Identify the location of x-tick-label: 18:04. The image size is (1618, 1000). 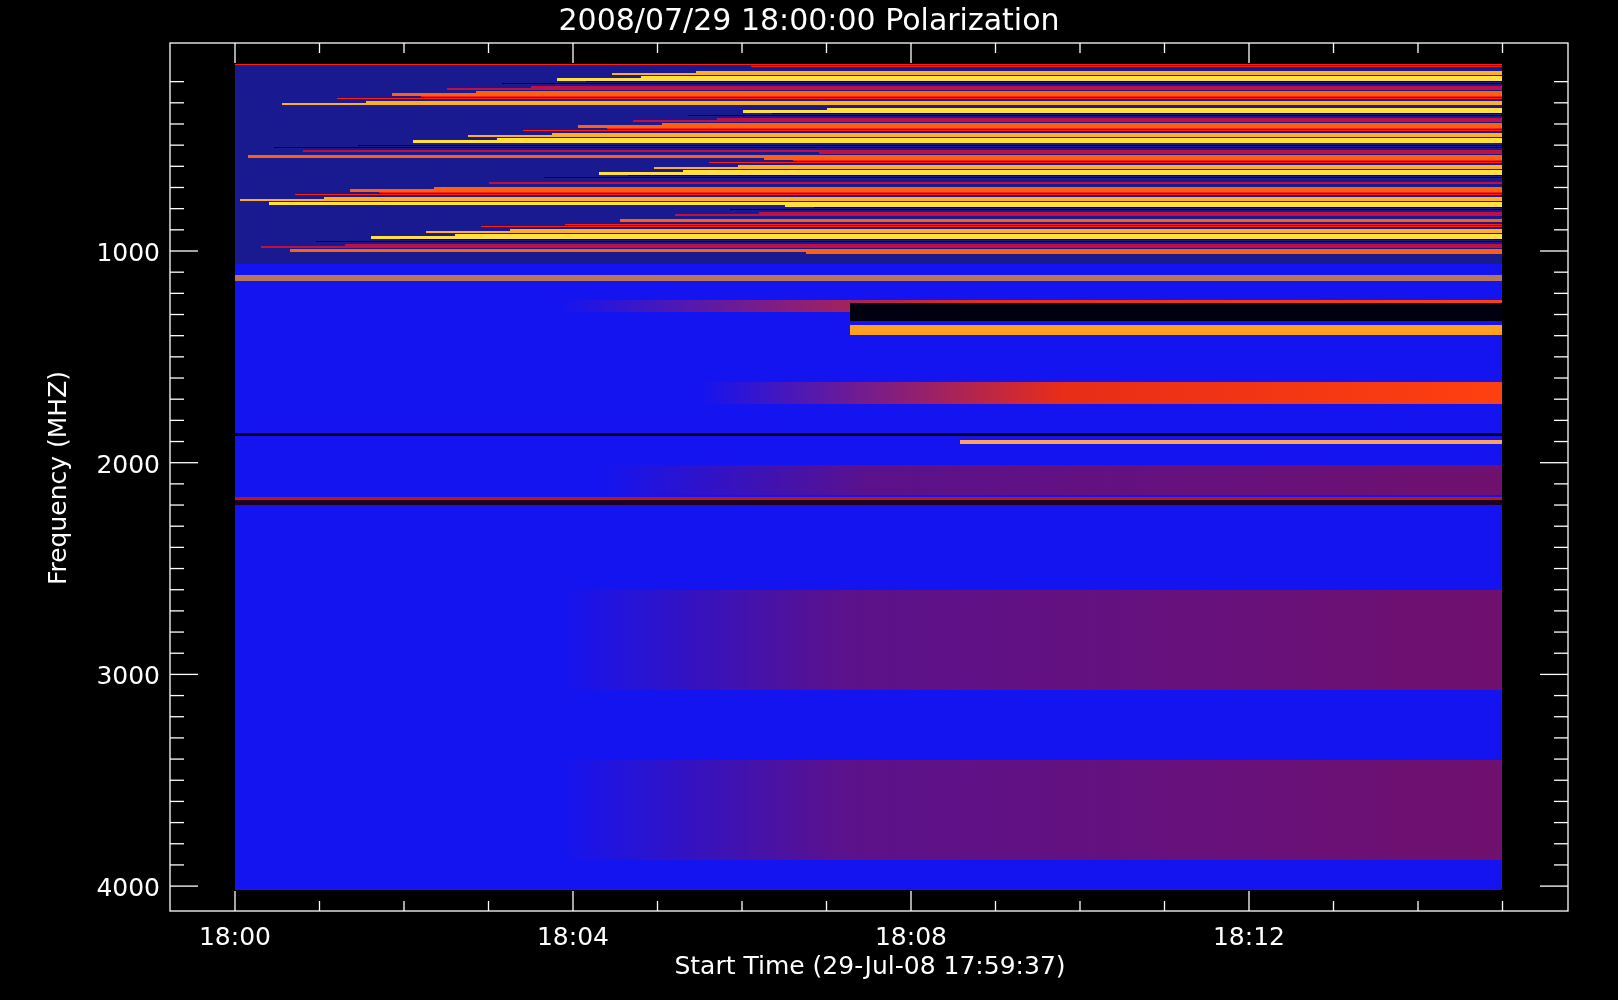
(573, 936).